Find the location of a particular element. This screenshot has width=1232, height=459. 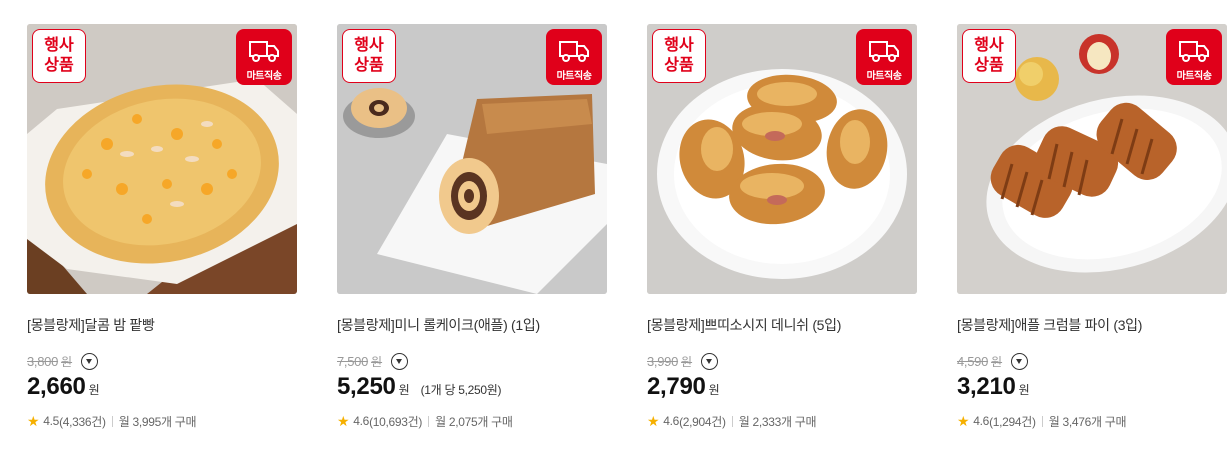

product-title: [몽블랑제]달콤 밤 팥빵 is located at coordinates (162, 325).